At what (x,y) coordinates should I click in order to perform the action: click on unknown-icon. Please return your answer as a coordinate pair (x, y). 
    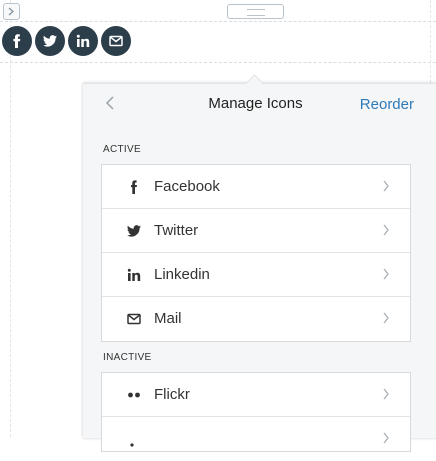
    Looking at the image, I should click on (134, 439).